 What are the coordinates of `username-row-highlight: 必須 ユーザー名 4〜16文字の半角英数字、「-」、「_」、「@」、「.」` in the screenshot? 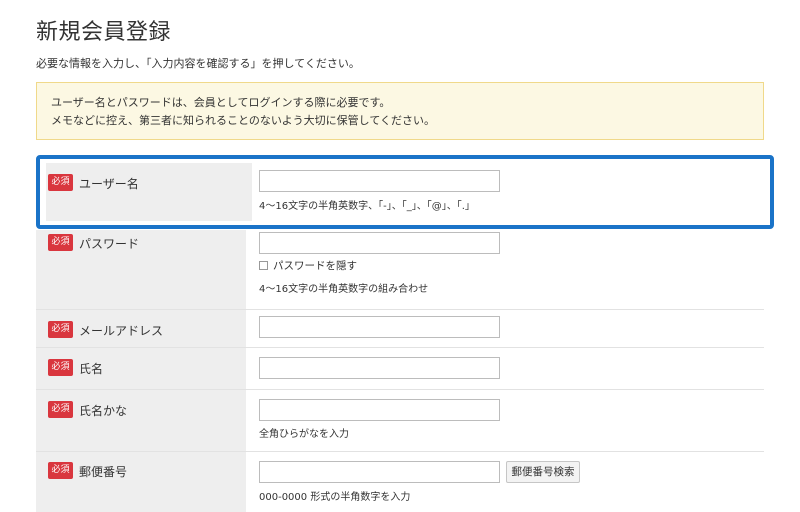 It's located at (405, 192).